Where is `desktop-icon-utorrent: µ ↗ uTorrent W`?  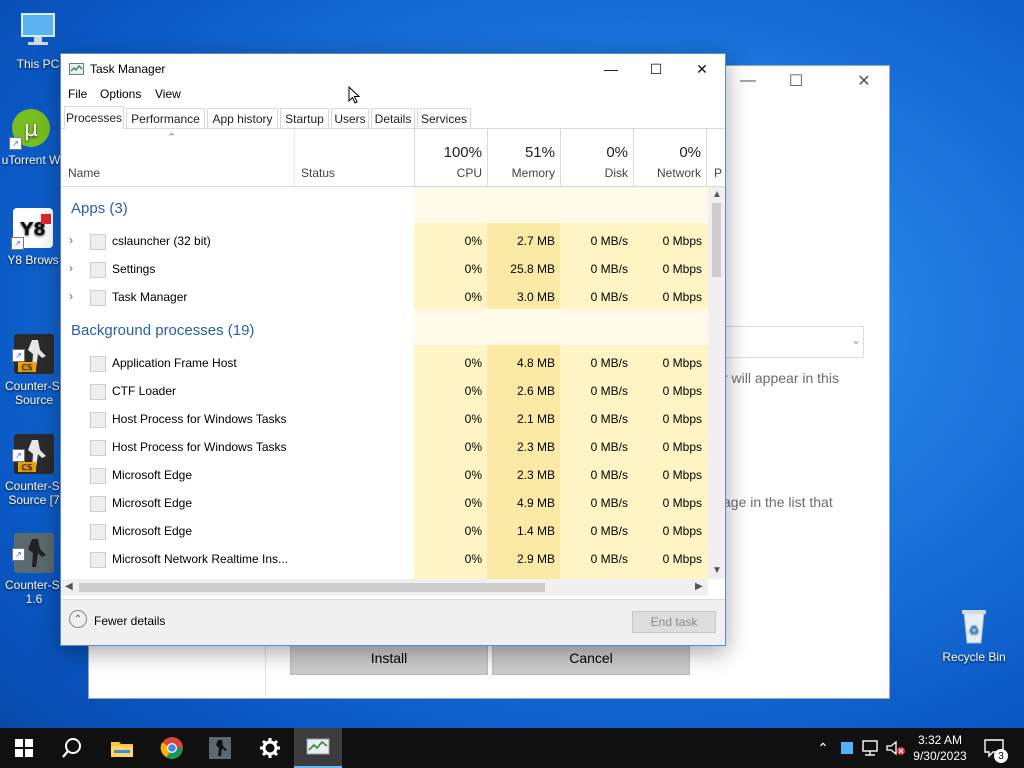
desktop-icon-utorrent: µ ↗ uTorrent W is located at coordinates (33, 136).